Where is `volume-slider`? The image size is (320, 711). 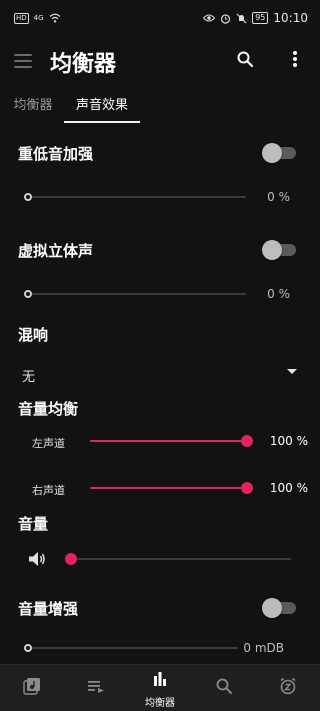 volume-slider is located at coordinates (178, 559).